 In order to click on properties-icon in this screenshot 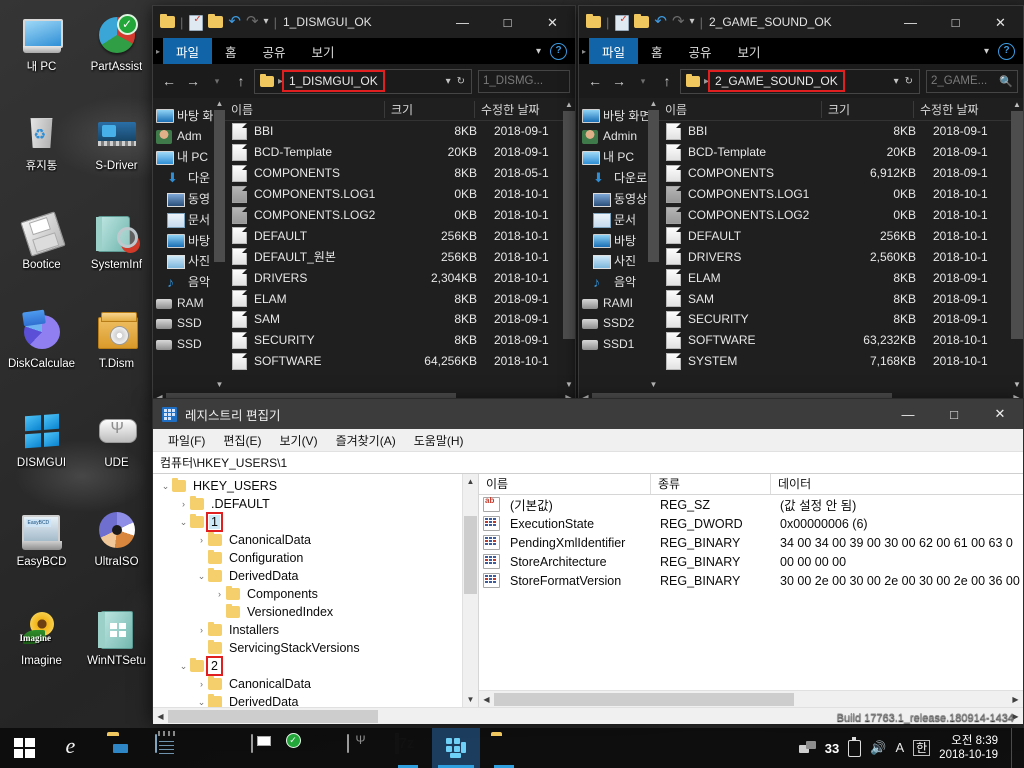, I will do `click(622, 22)`.